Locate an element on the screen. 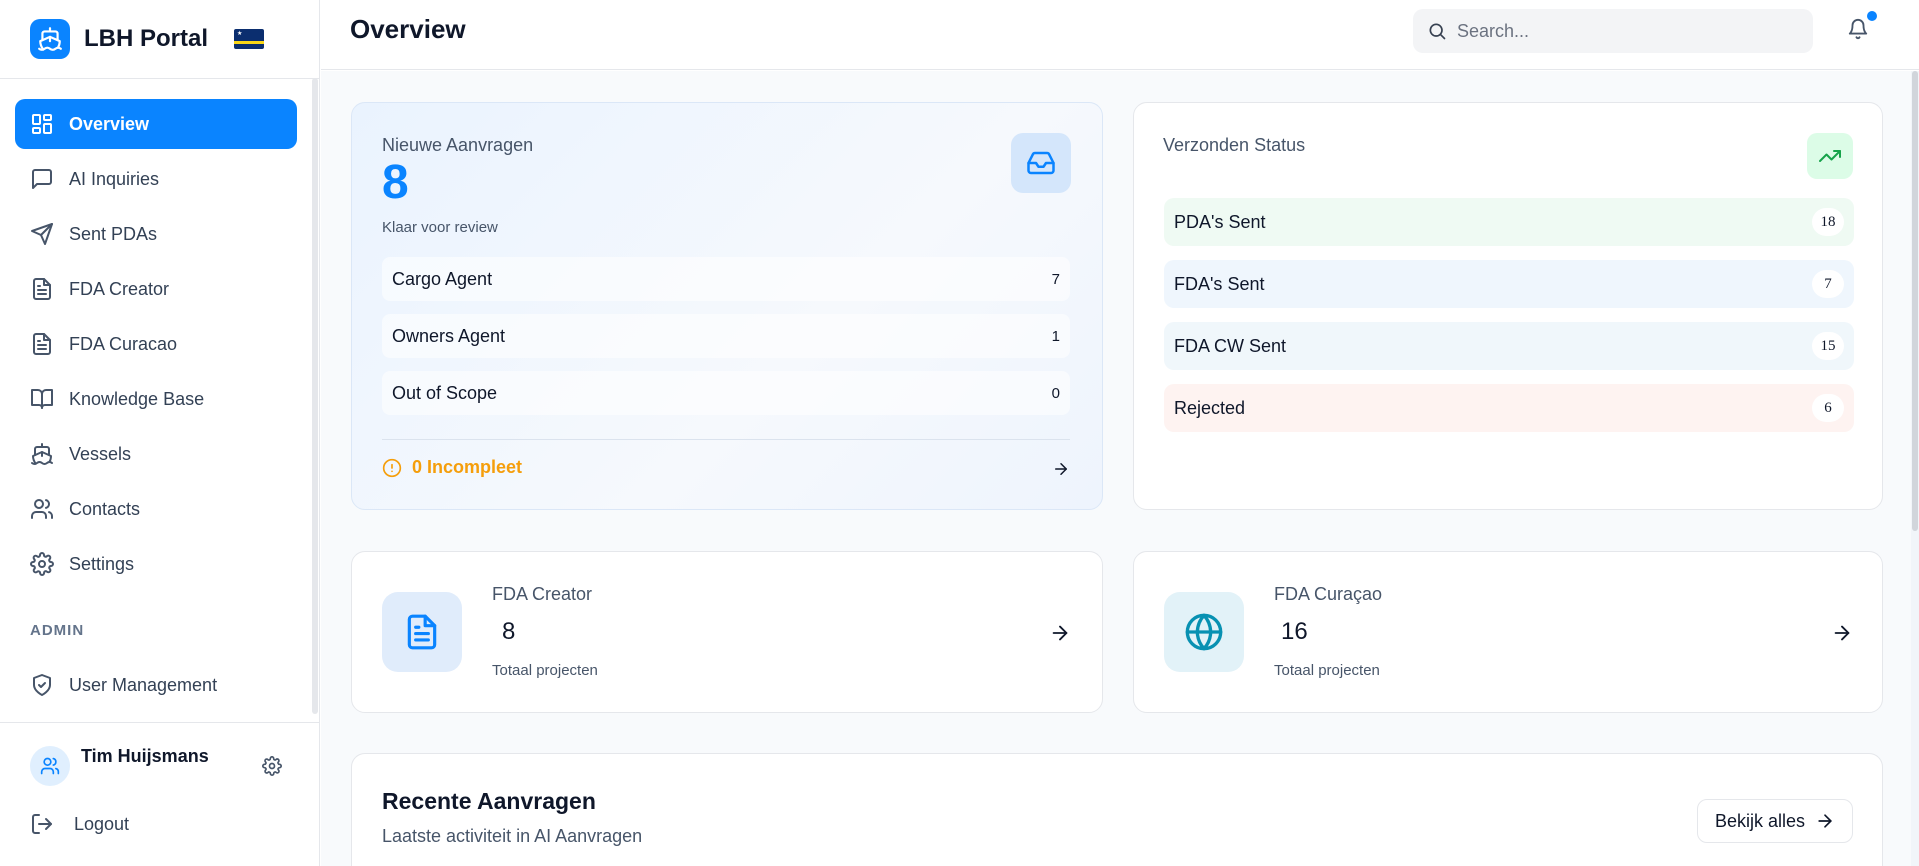 This screenshot has width=1919, height=866. alert-circle-icon is located at coordinates (392, 468).